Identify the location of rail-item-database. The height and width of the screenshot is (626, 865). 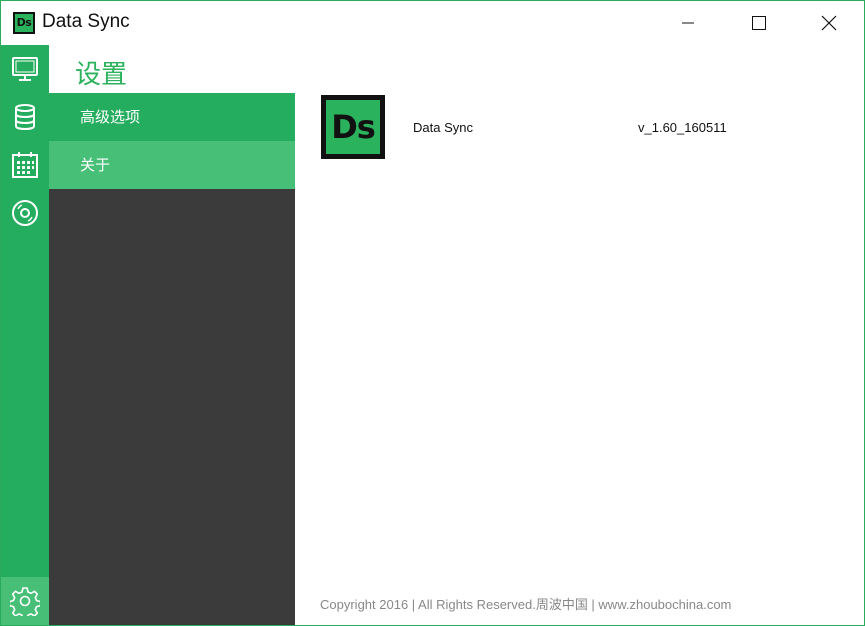
(25, 117).